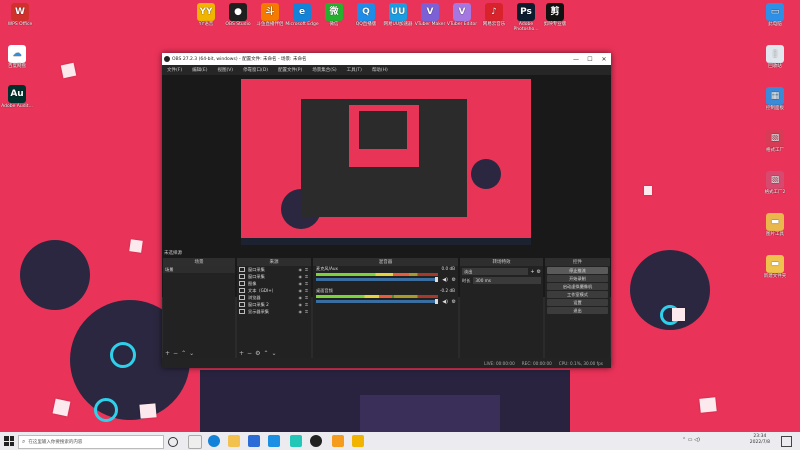 This screenshot has width=800, height=450. I want to click on desktop-icon: Q QQ直播版, so click(366, 15).